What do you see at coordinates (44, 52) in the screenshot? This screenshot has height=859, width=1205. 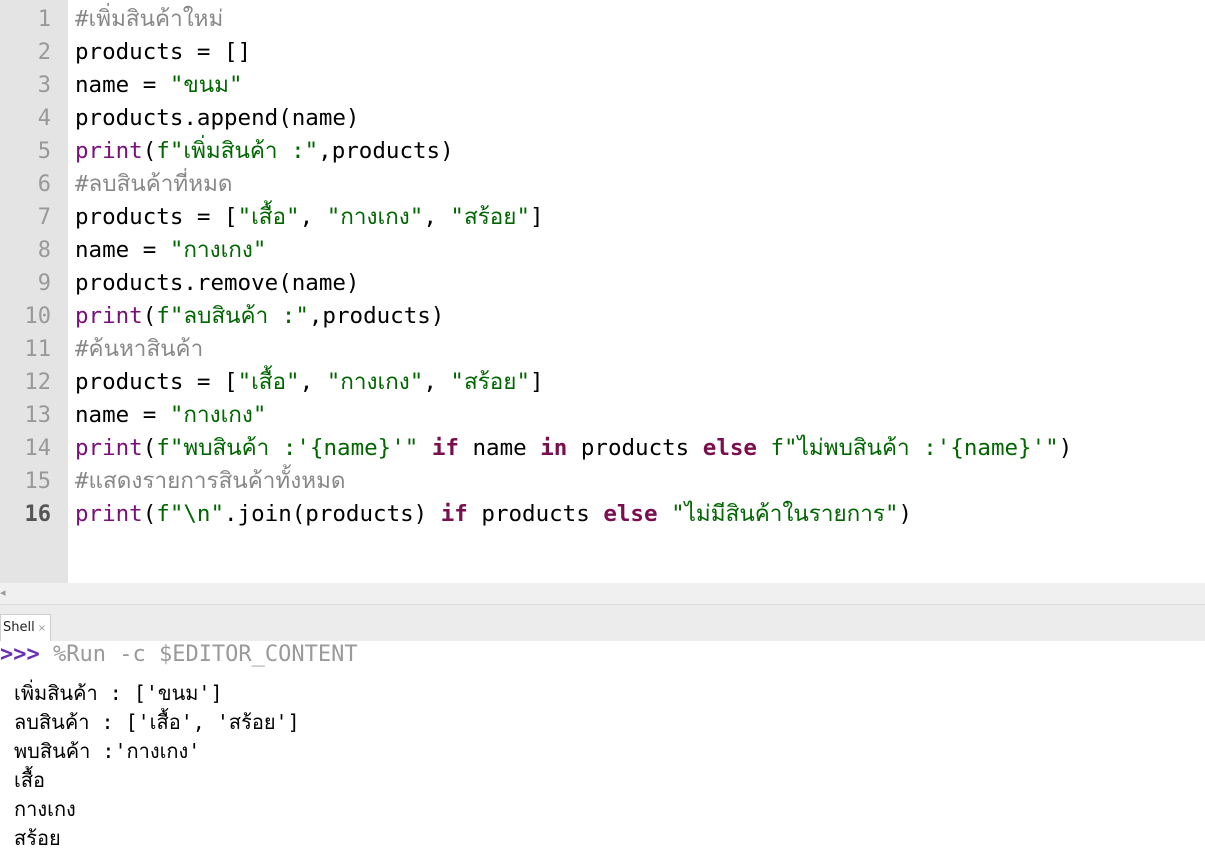 I see `line-number: 2` at bounding box center [44, 52].